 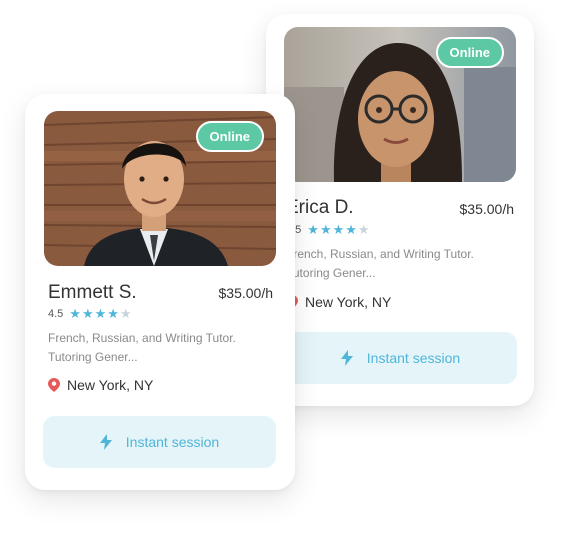 What do you see at coordinates (320, 207) in the screenshot?
I see `tutor-name: Erica D.` at bounding box center [320, 207].